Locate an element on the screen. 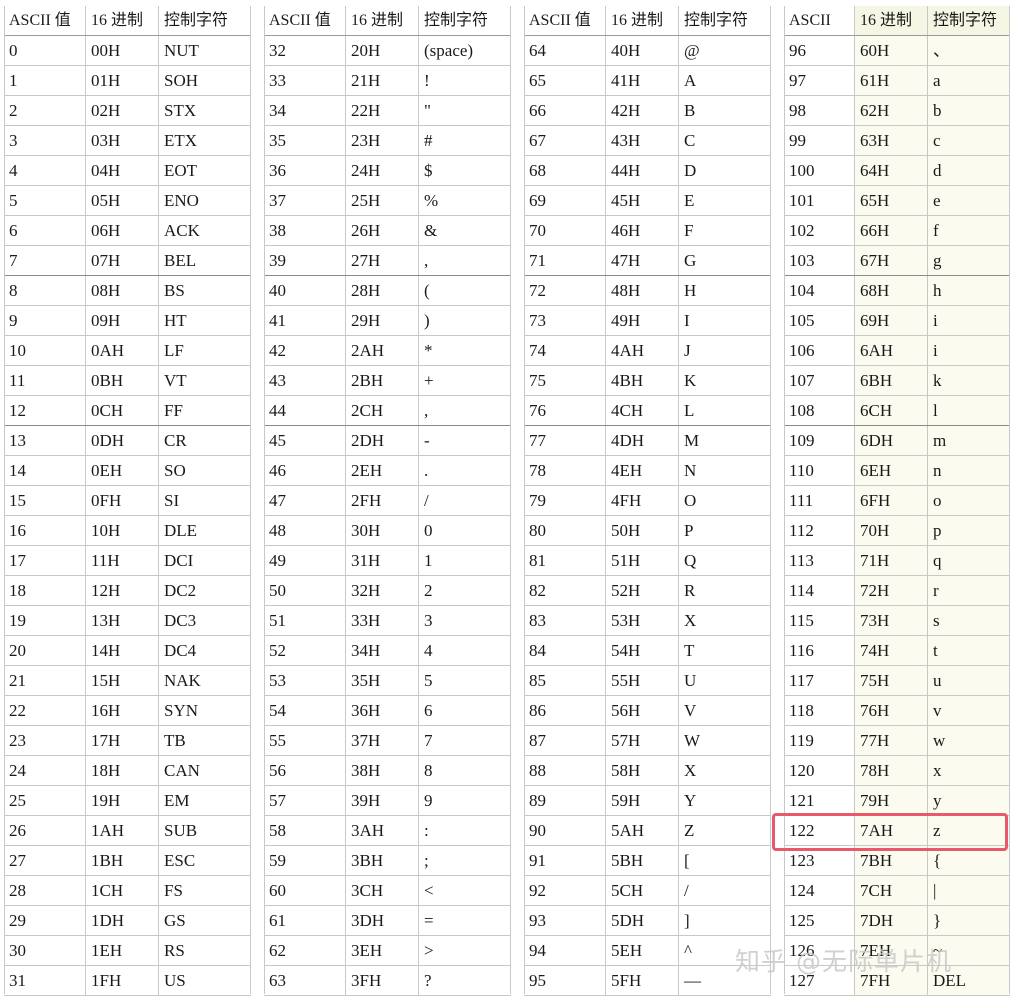  cell-ascii: 12 is located at coordinates (45, 410).